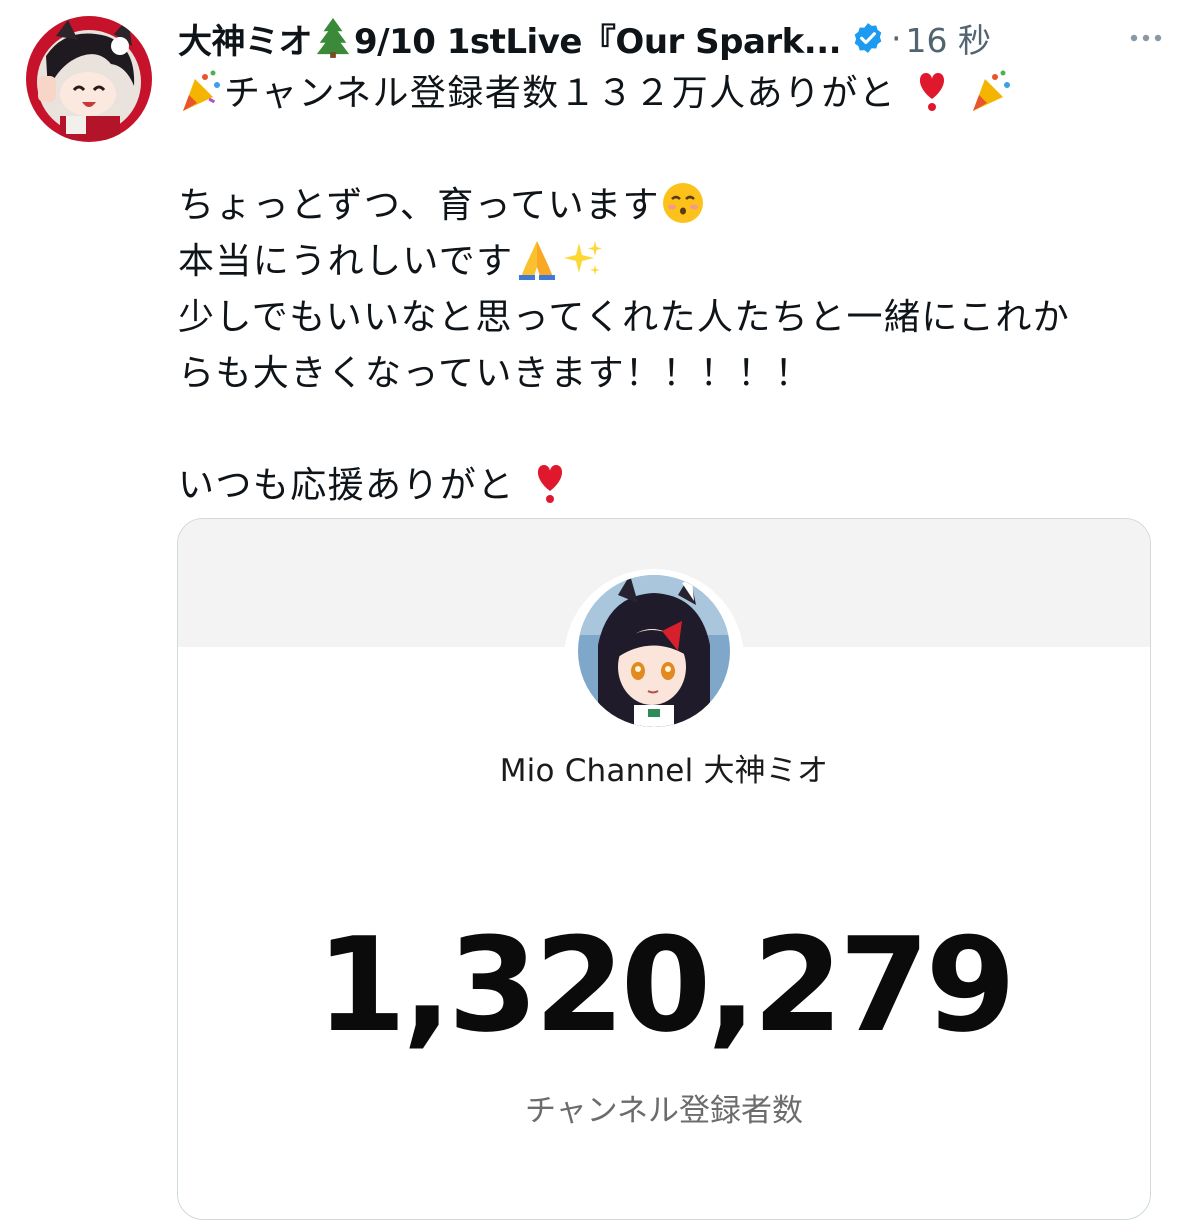  What do you see at coordinates (664, 771) in the screenshot?
I see `channel-name: Mio Channel 大神ミオ` at bounding box center [664, 771].